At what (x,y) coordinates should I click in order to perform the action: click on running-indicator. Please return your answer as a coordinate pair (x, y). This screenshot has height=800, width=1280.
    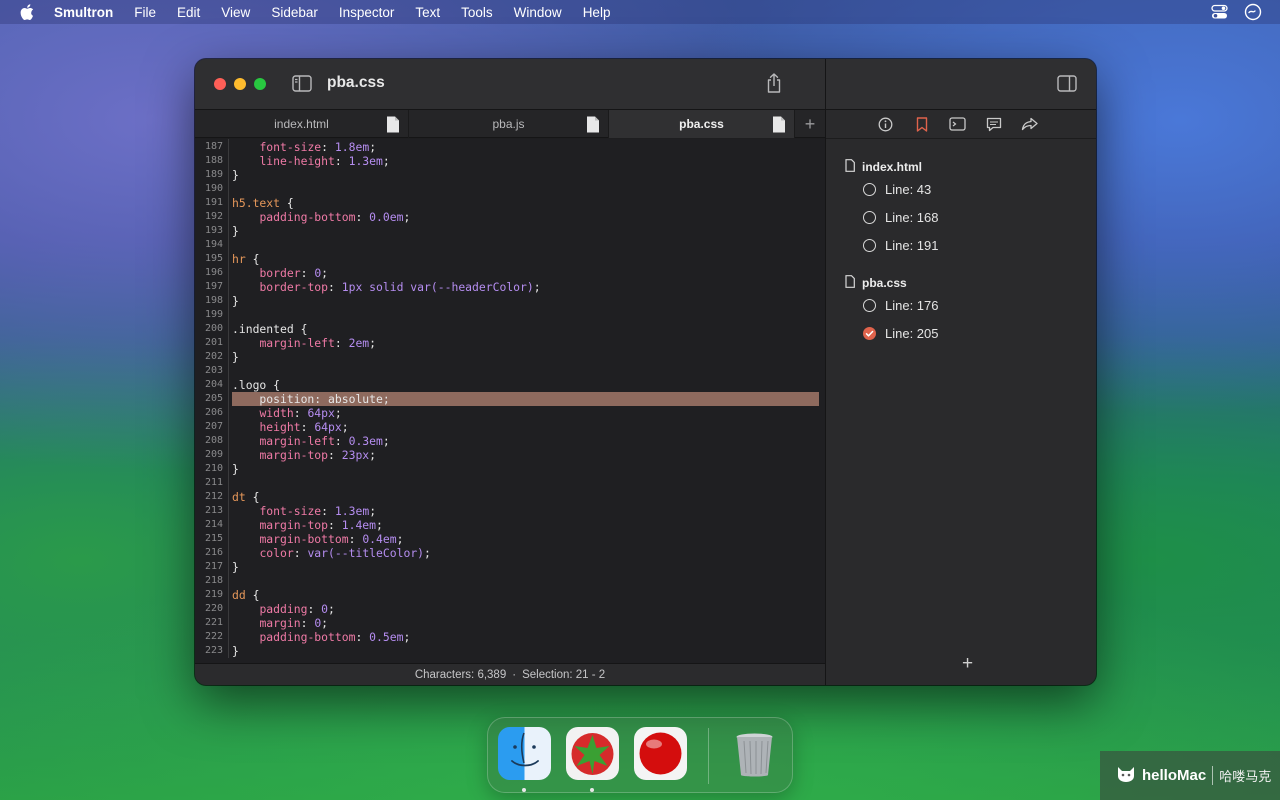
    Looking at the image, I should click on (592, 790).